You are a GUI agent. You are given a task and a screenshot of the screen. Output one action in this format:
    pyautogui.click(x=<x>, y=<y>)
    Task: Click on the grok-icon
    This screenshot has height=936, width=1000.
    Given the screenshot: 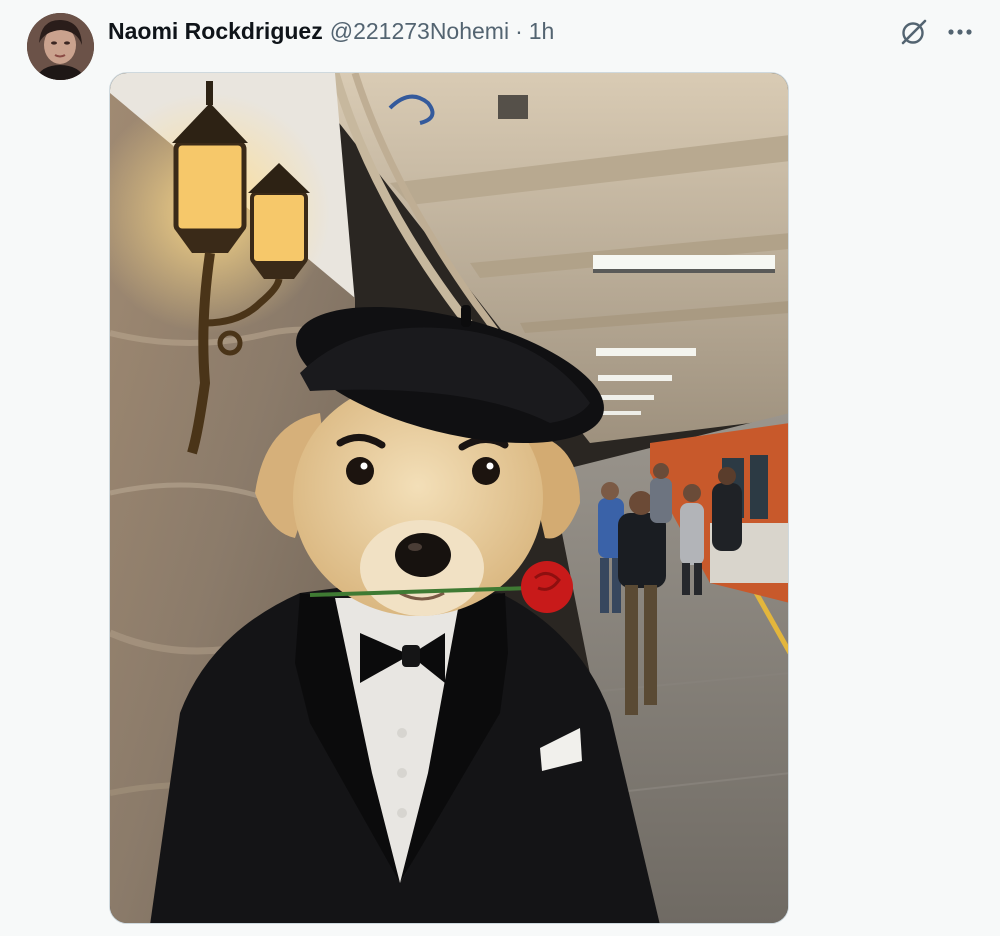 What is the action you would take?
    pyautogui.click(x=914, y=32)
    